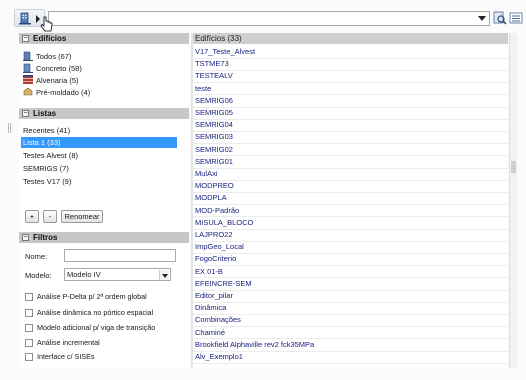 The image size is (526, 380). Describe the element at coordinates (117, 274) in the screenshot. I see `modelo-select: Modelo IV` at that location.